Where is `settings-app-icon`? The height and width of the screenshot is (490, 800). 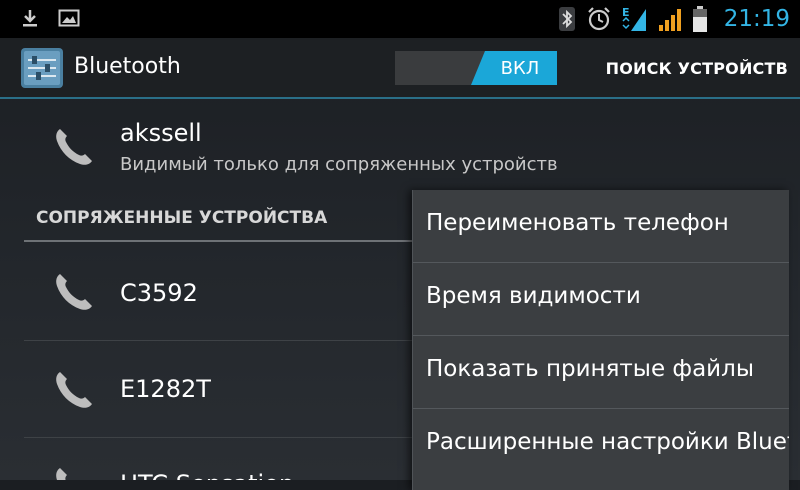 settings-app-icon is located at coordinates (42, 68).